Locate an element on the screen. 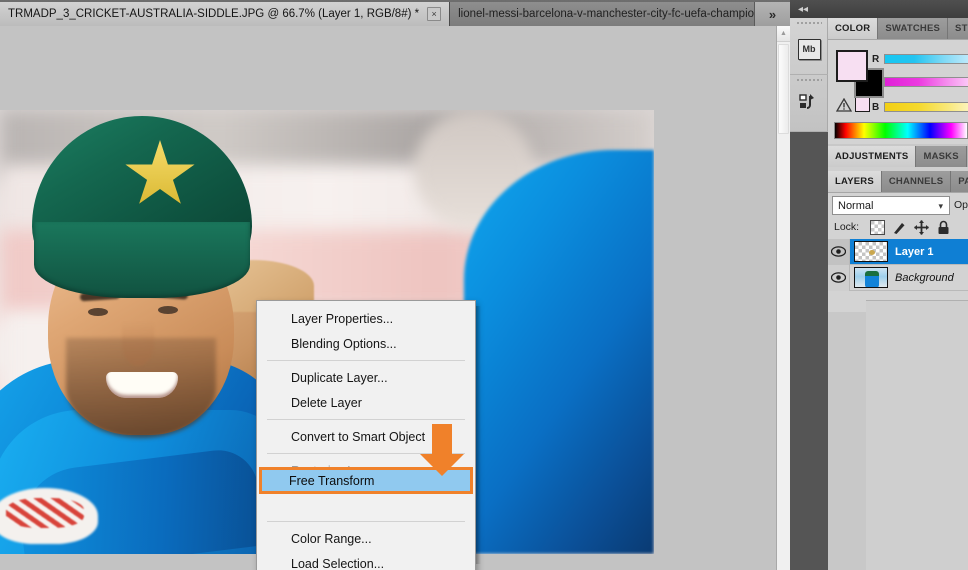  adjustments-panel-tabs: ADJUSTMENTS MASKS is located at coordinates (898, 156).